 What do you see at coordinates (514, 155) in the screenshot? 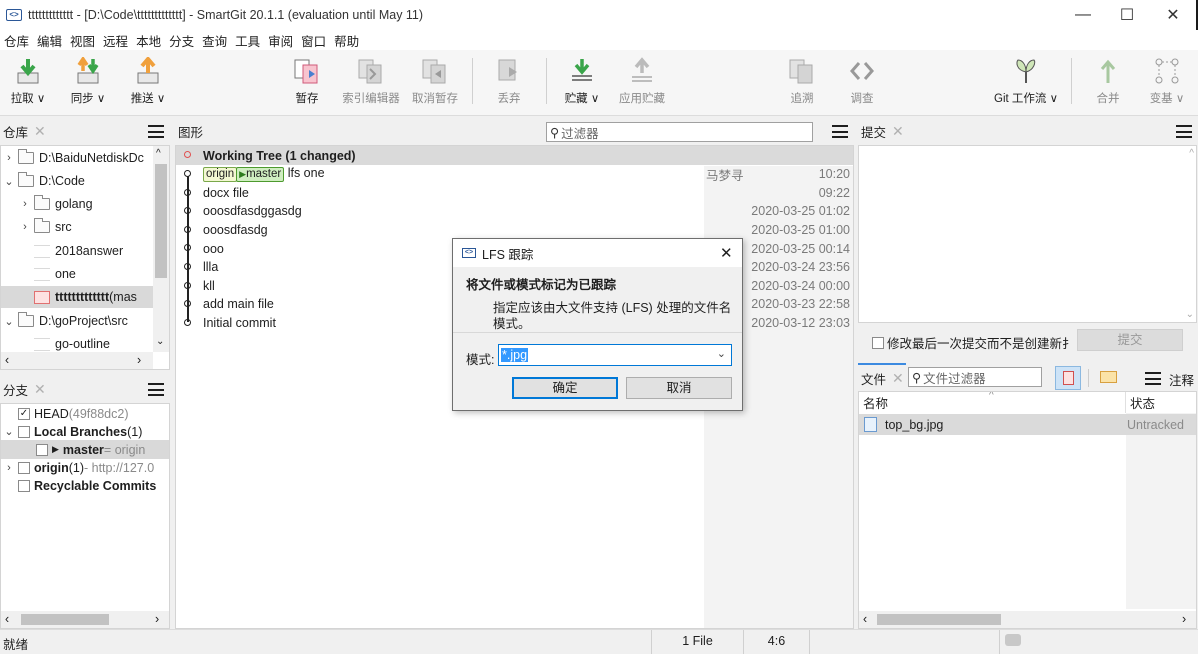
I see `working-tree-row: Working Tree (1 changed)` at bounding box center [514, 155].